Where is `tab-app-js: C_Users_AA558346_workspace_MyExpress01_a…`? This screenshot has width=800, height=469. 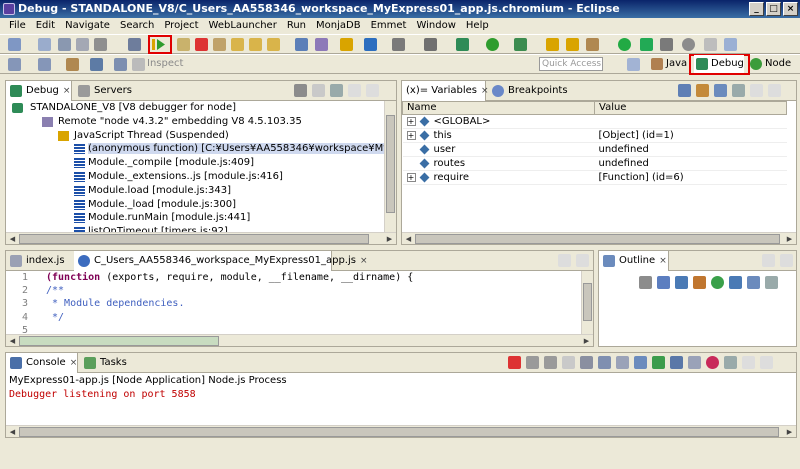
tab-app-js: C_Users_AA558346_workspace_MyExpress01_a… is located at coordinates (221, 261).